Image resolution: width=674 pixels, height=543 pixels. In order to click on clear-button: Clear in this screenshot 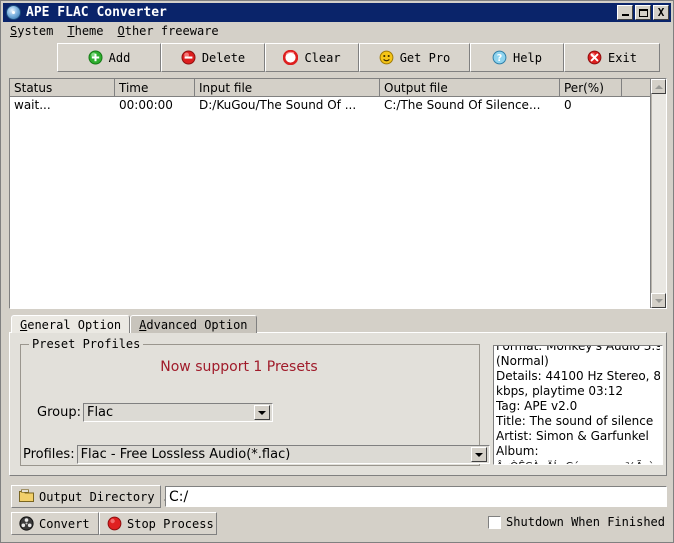, I will do `click(312, 57)`.